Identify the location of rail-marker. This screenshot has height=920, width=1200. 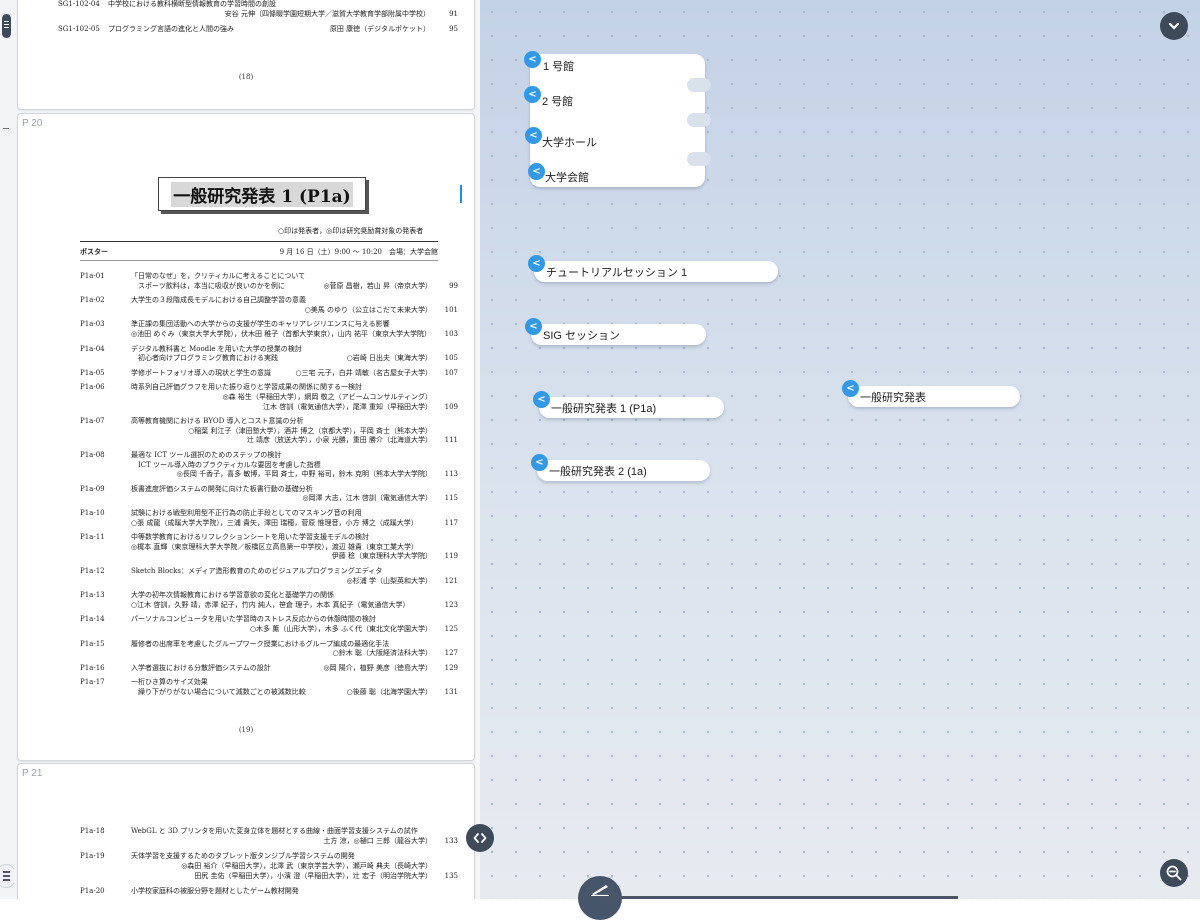
(6, 128).